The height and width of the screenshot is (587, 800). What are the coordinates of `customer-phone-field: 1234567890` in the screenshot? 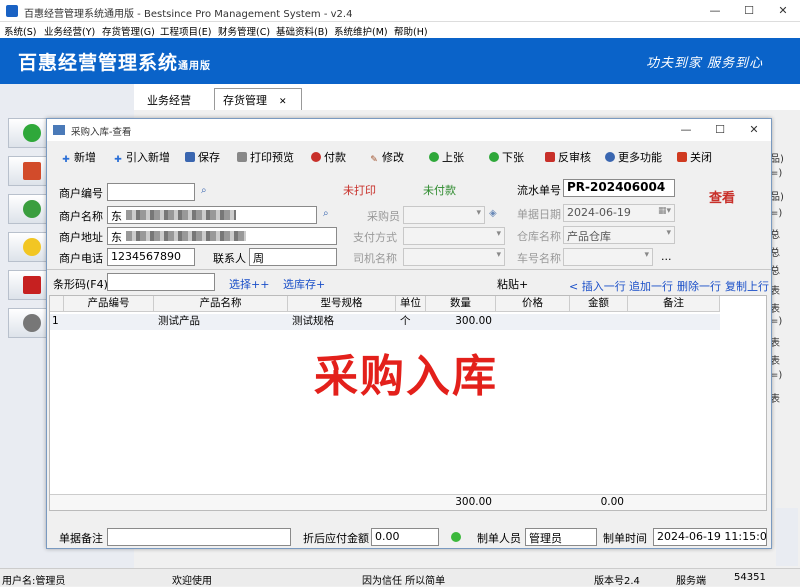 It's located at (151, 257).